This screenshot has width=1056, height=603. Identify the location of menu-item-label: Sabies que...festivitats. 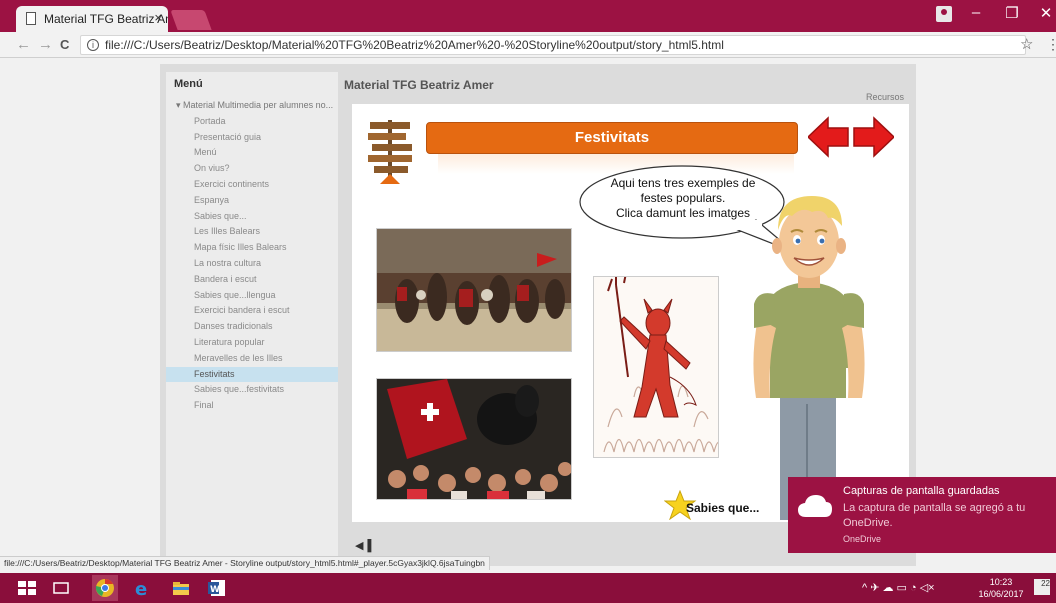
(239, 389).